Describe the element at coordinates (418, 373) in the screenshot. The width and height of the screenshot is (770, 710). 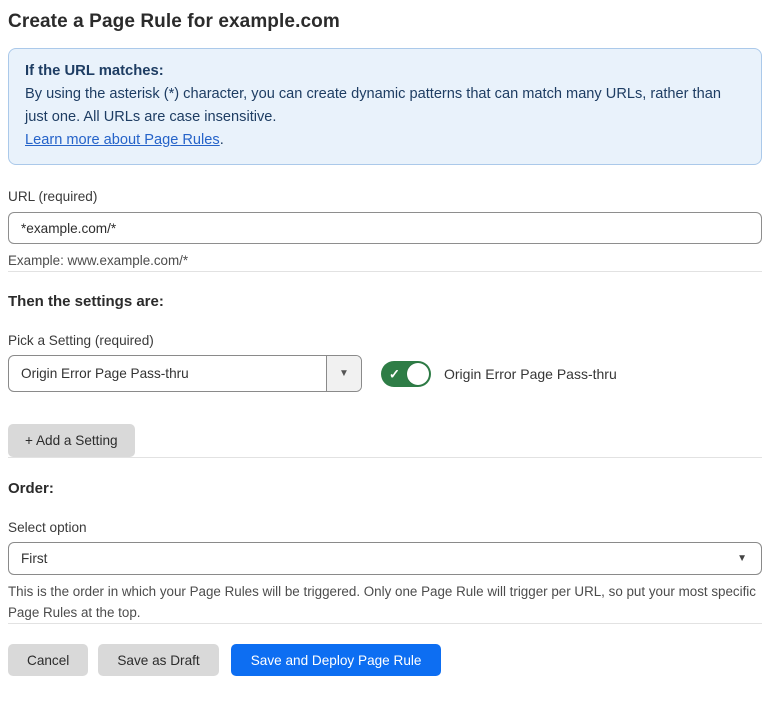
I see `toggle-knob` at that location.